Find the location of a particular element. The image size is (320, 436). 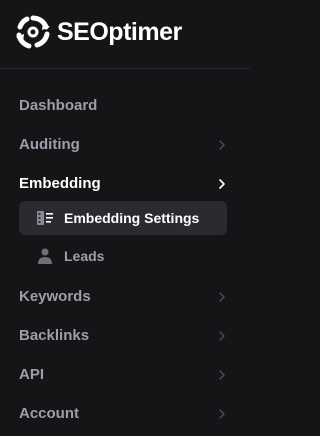

sidebar-item-backlinks: Backlinks is located at coordinates (125, 335).